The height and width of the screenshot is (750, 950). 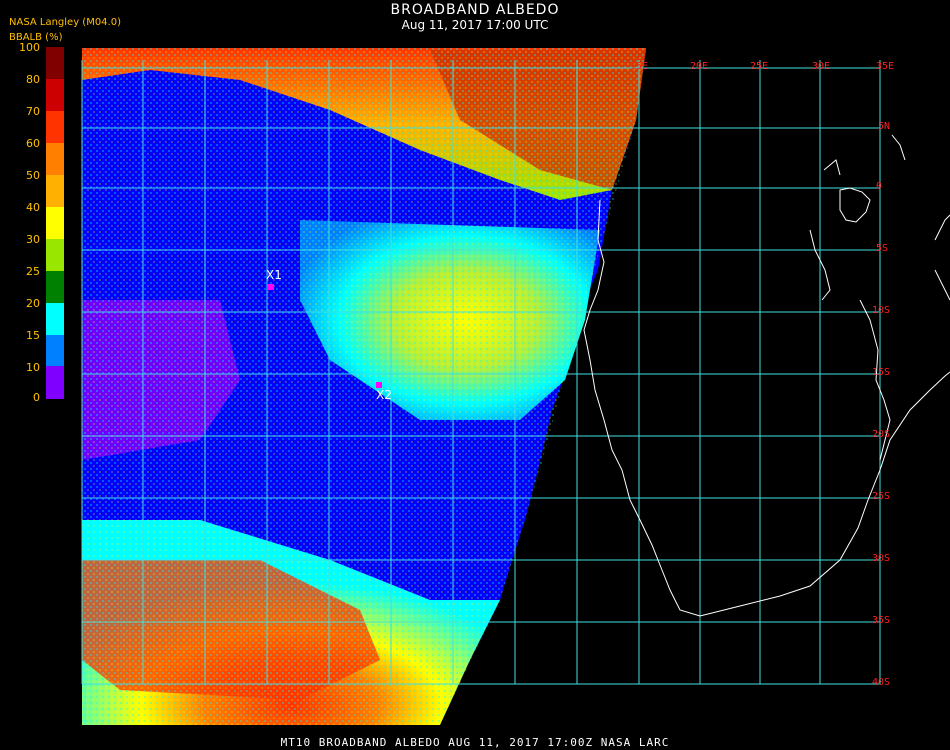 I want to click on colorbar-tick: 15, so click(x=33, y=335).